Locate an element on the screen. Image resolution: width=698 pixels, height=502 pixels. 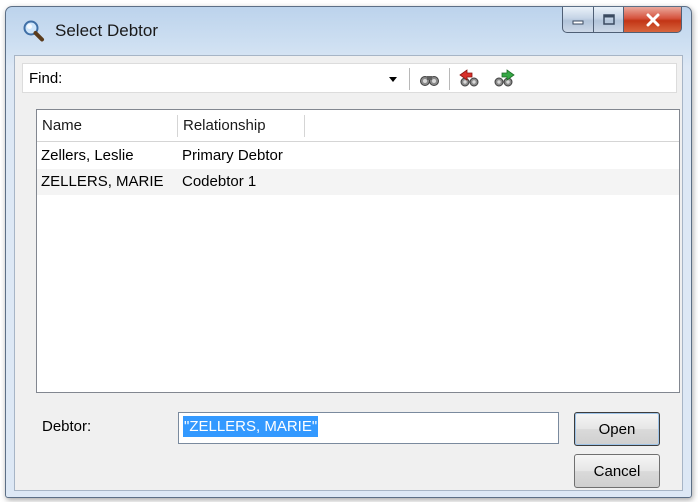
find-next-button is located at coordinates (504, 79).